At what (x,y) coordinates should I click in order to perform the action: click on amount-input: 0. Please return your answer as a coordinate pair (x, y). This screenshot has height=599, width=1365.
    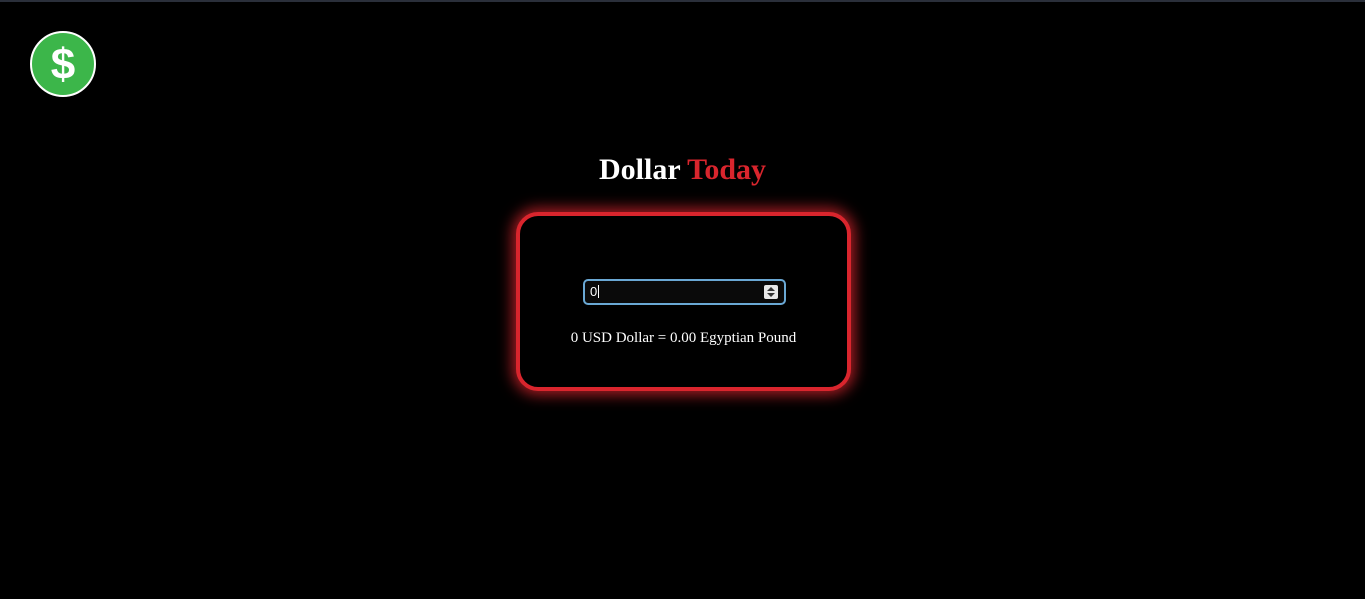
    Looking at the image, I should click on (684, 292).